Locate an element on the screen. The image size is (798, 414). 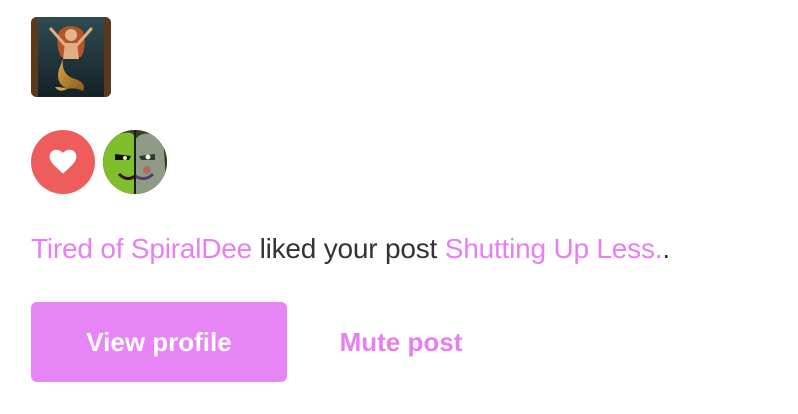
post-link: Shutting Up Less. is located at coordinates (554, 248).